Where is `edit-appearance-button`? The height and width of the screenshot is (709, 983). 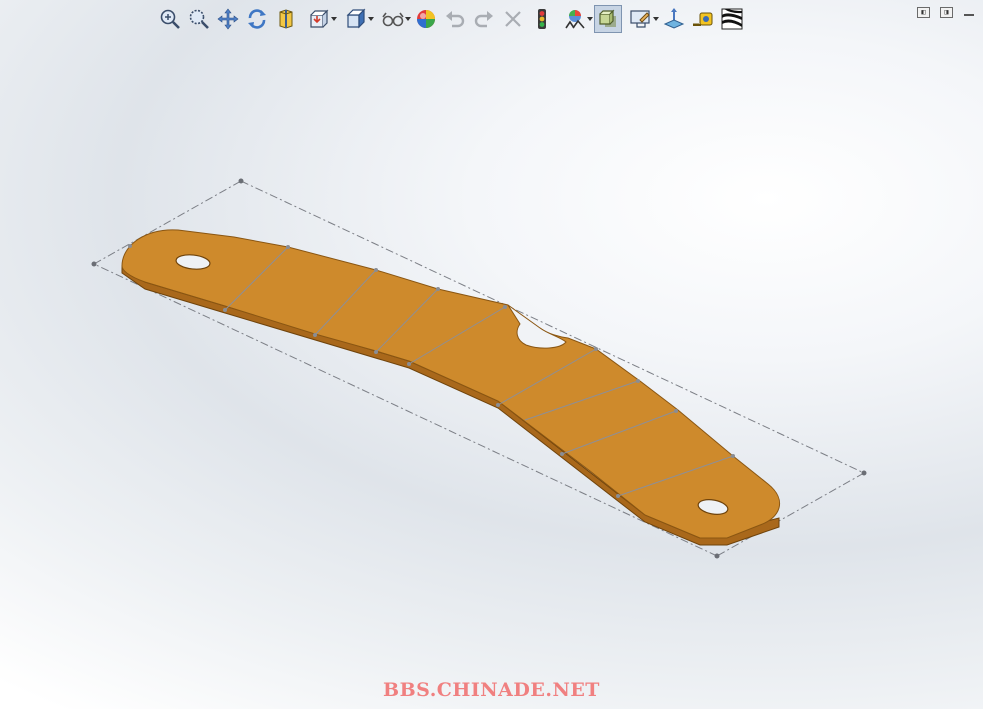 edit-appearance-button is located at coordinates (426, 19).